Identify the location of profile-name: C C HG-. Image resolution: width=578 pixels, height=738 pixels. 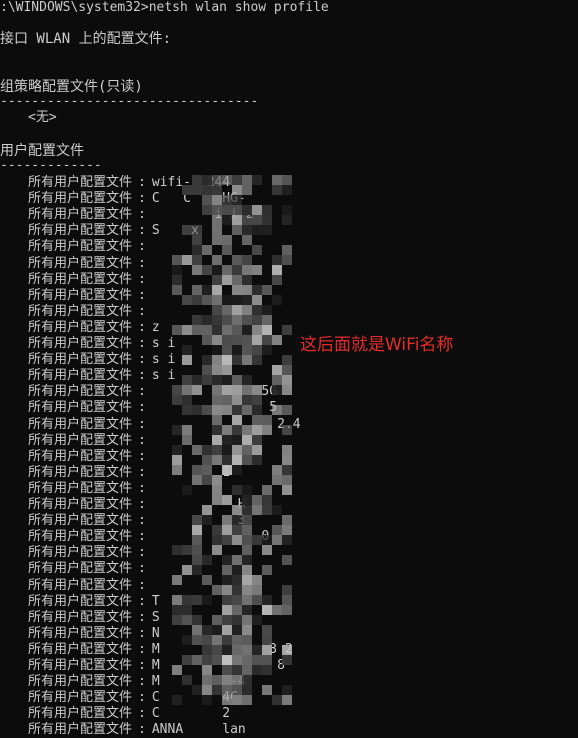
(198, 199).